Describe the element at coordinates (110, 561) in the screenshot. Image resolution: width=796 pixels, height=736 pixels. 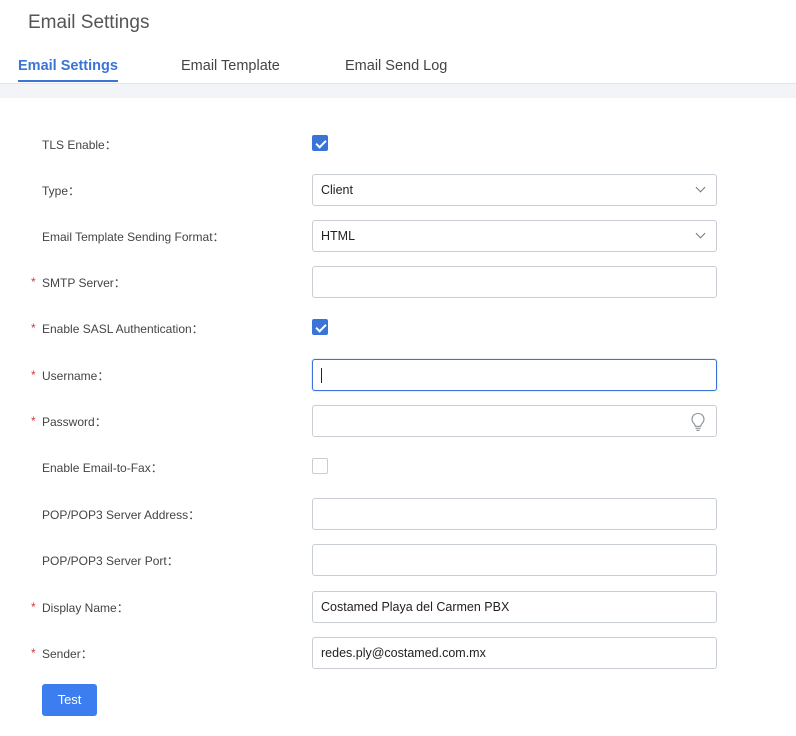
I see `pop-server-port-label: POP/POP3 Server Port：` at that location.